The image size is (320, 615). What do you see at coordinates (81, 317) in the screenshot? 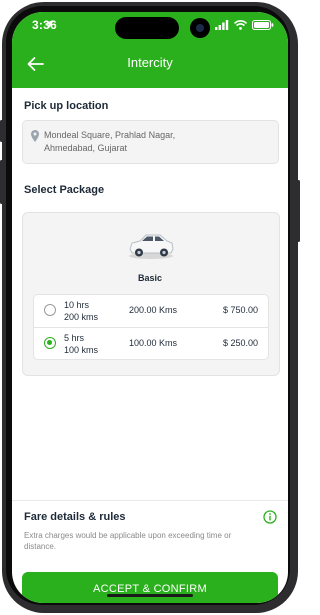
I see `option-kms: 200 kms` at bounding box center [81, 317].